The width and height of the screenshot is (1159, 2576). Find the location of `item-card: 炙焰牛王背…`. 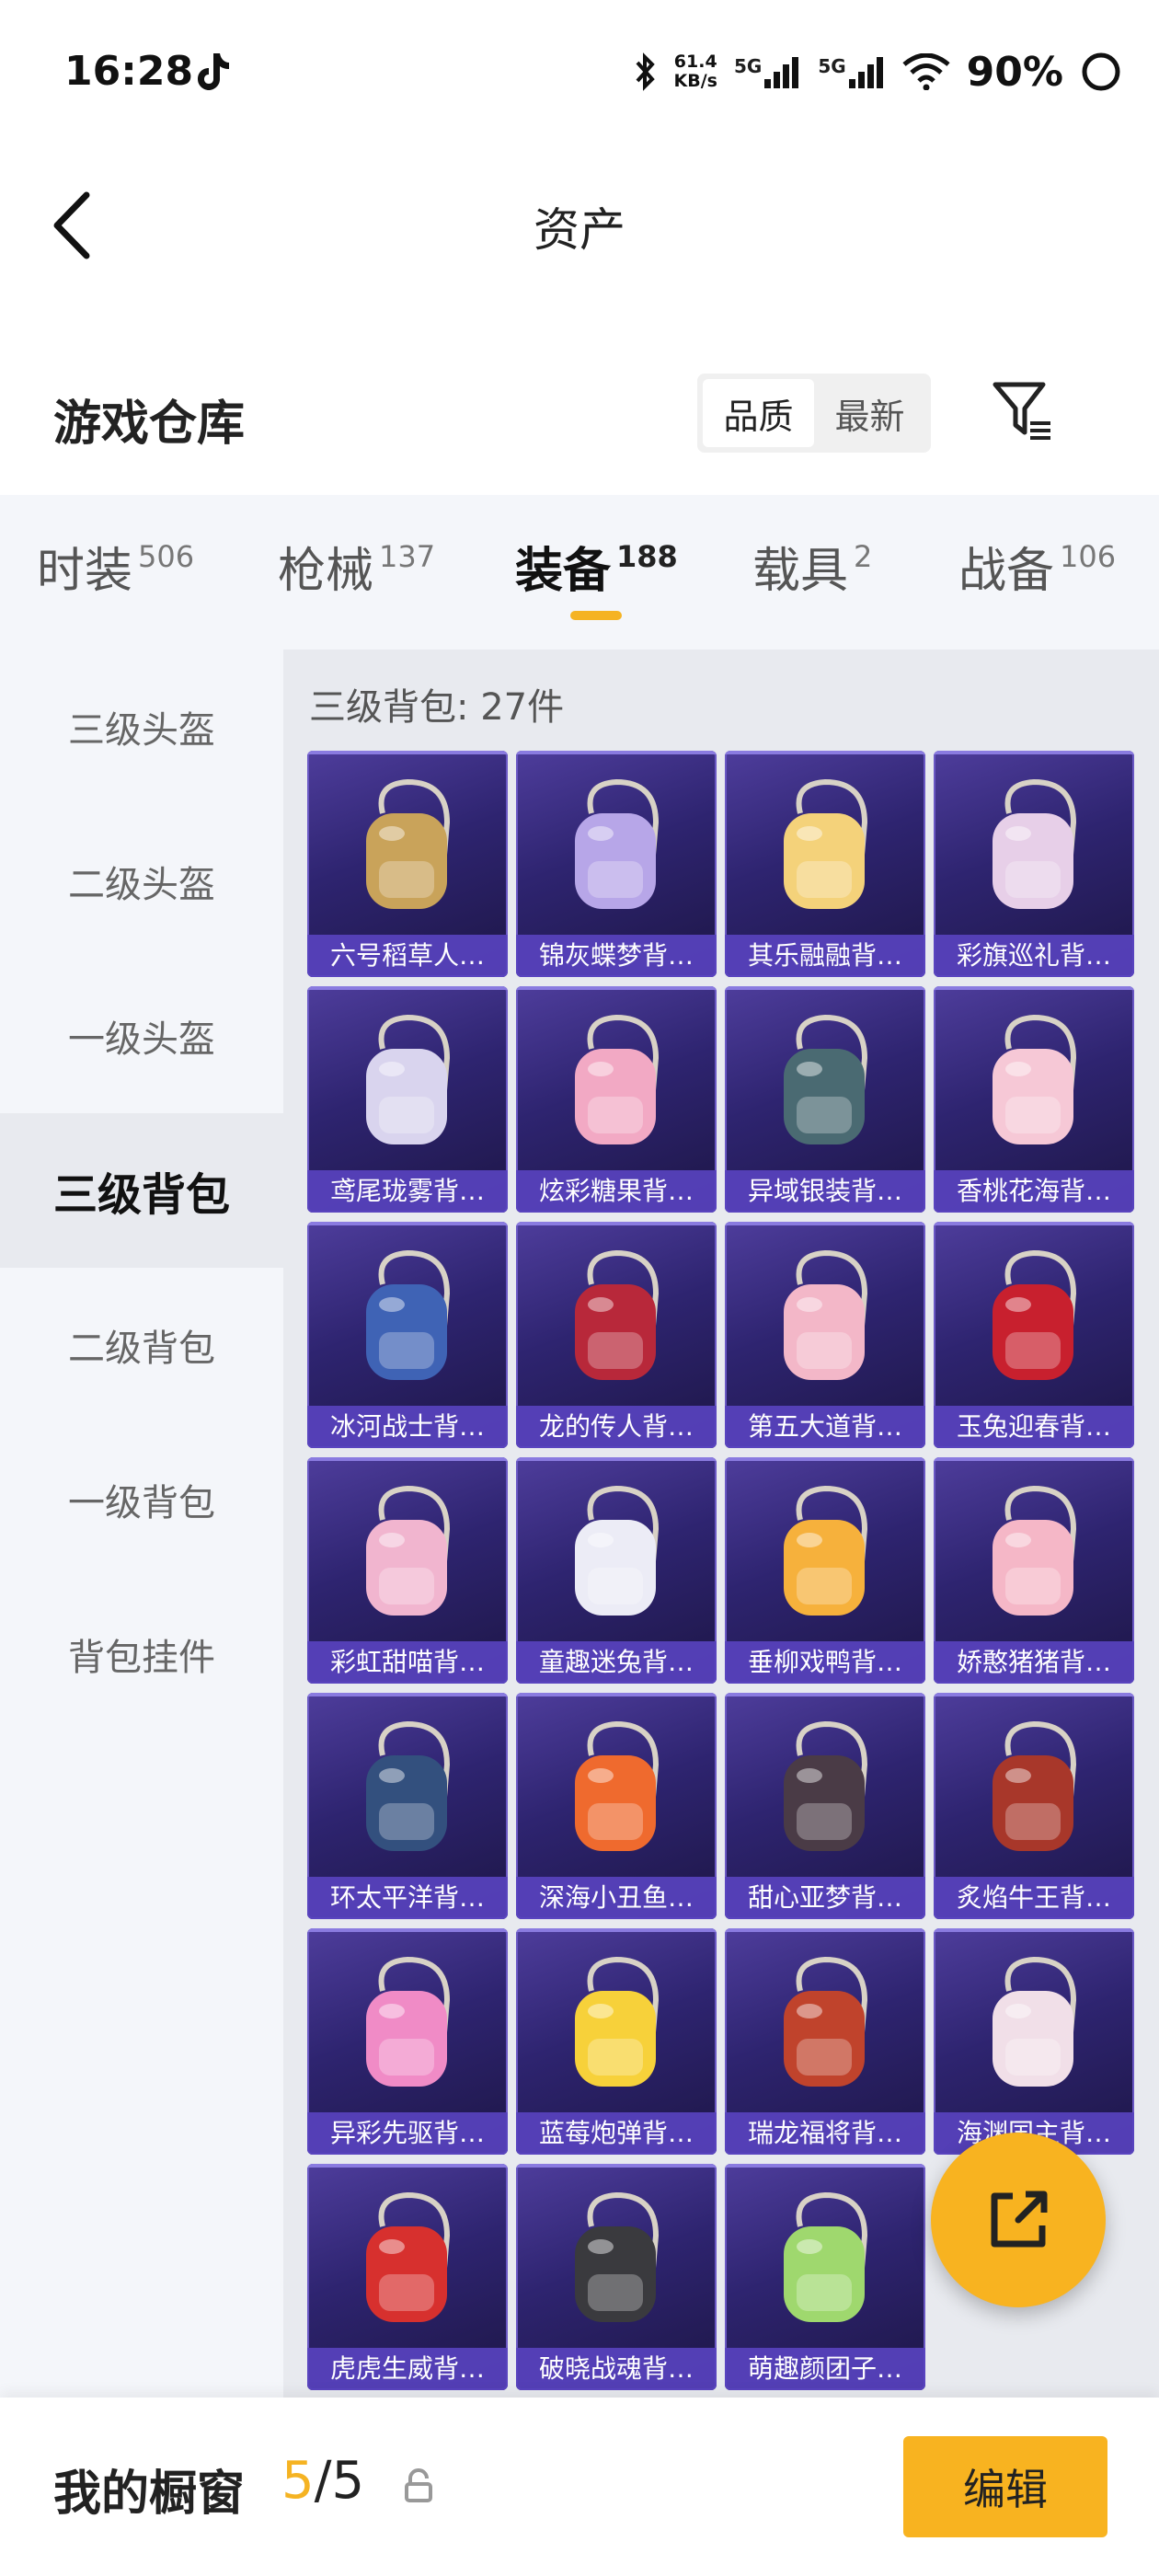

item-card: 炙焰牛王背… is located at coordinates (1034, 1806).